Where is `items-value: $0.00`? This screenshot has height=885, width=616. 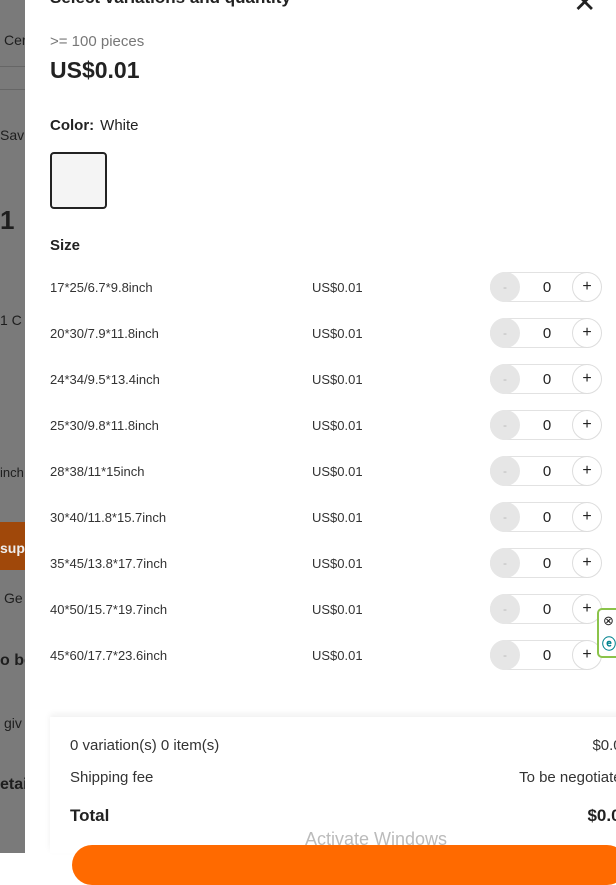
items-value: $0.00 is located at coordinates (604, 745).